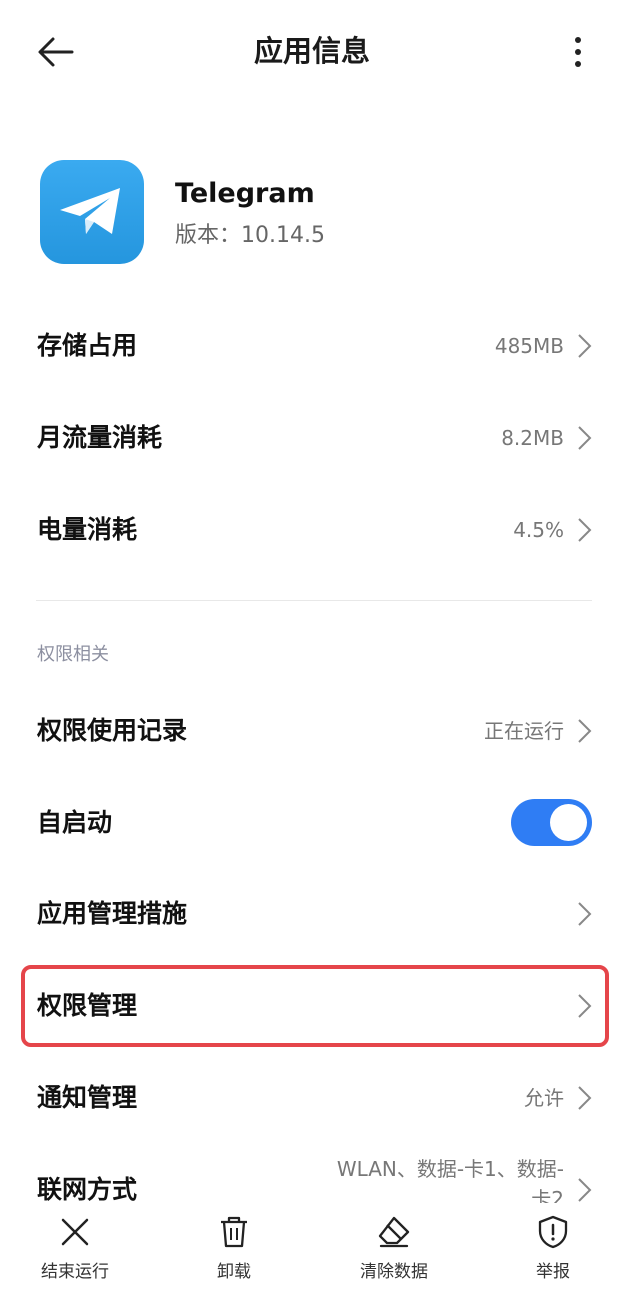 This screenshot has width=624, height=1306. What do you see at coordinates (75, 1249) in the screenshot?
I see `force-stop-button: 结束运行` at bounding box center [75, 1249].